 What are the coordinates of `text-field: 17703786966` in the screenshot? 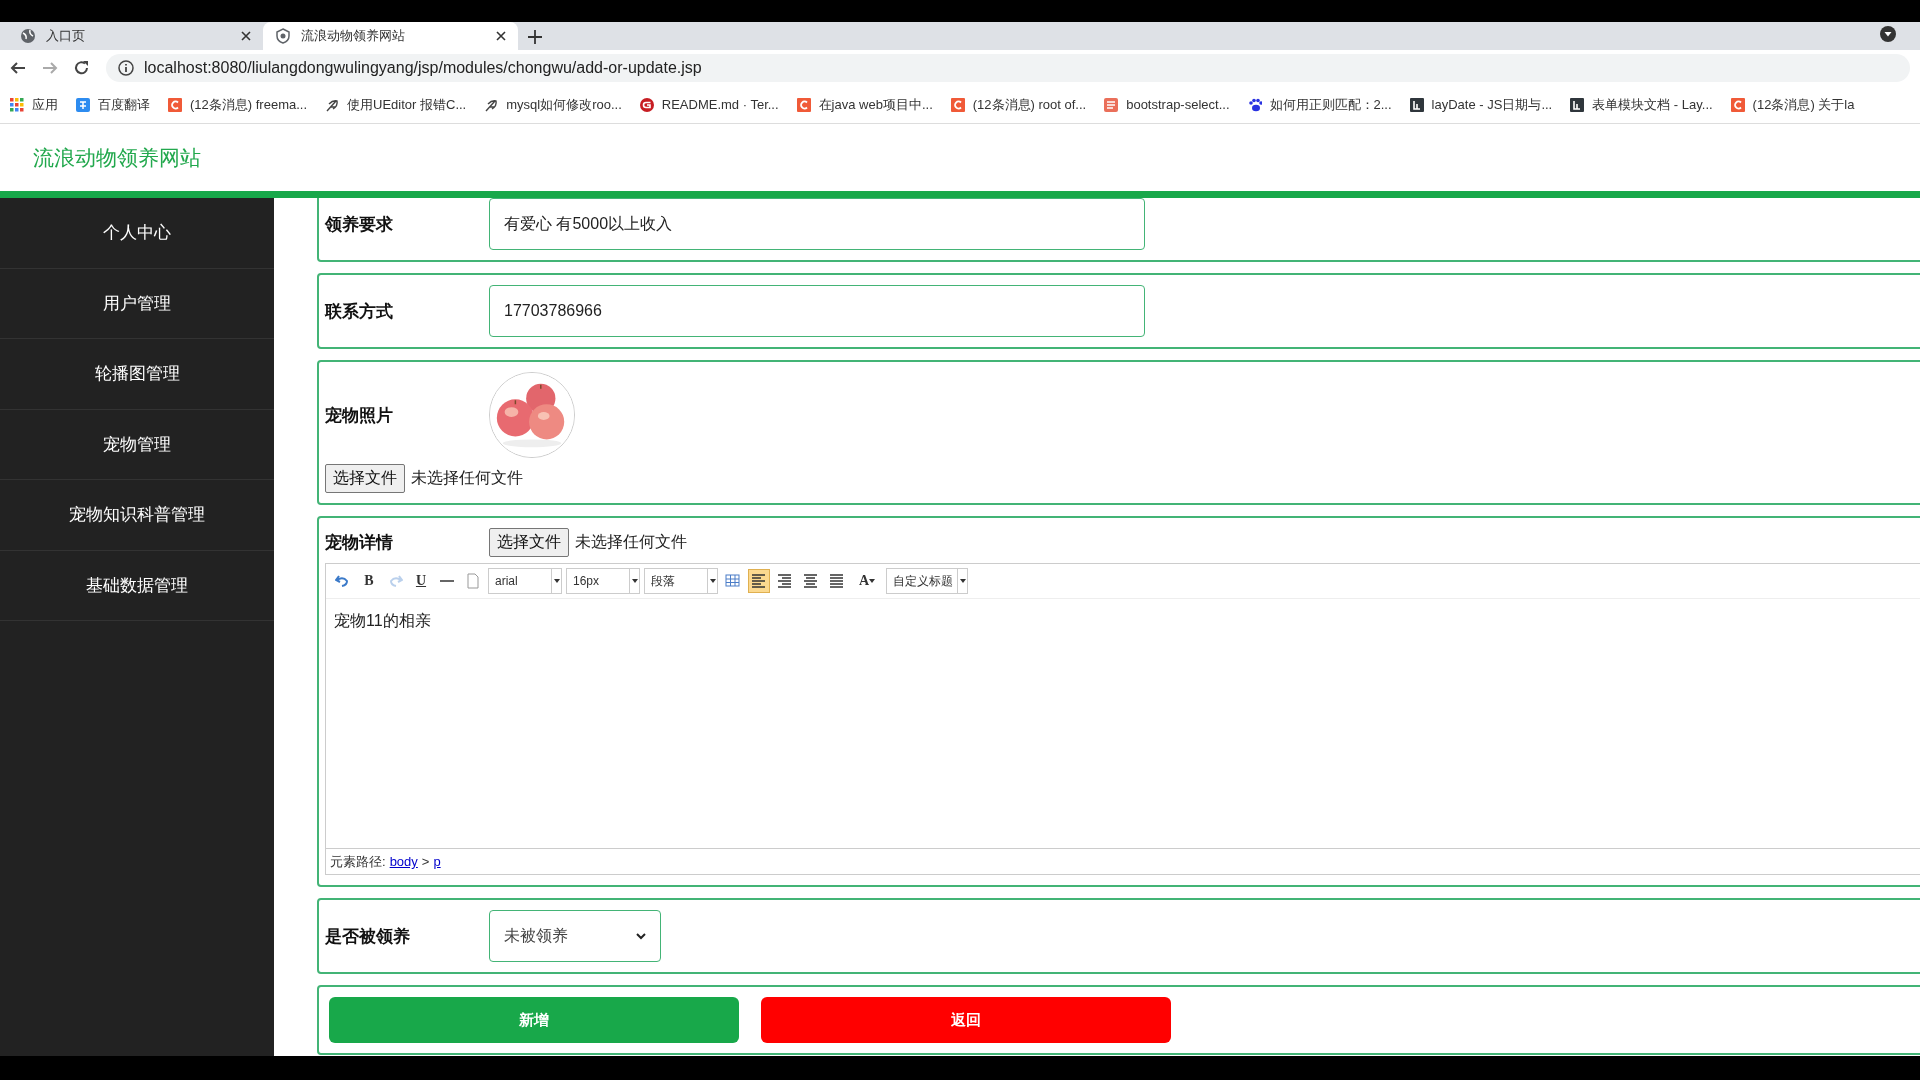 It's located at (817, 311).